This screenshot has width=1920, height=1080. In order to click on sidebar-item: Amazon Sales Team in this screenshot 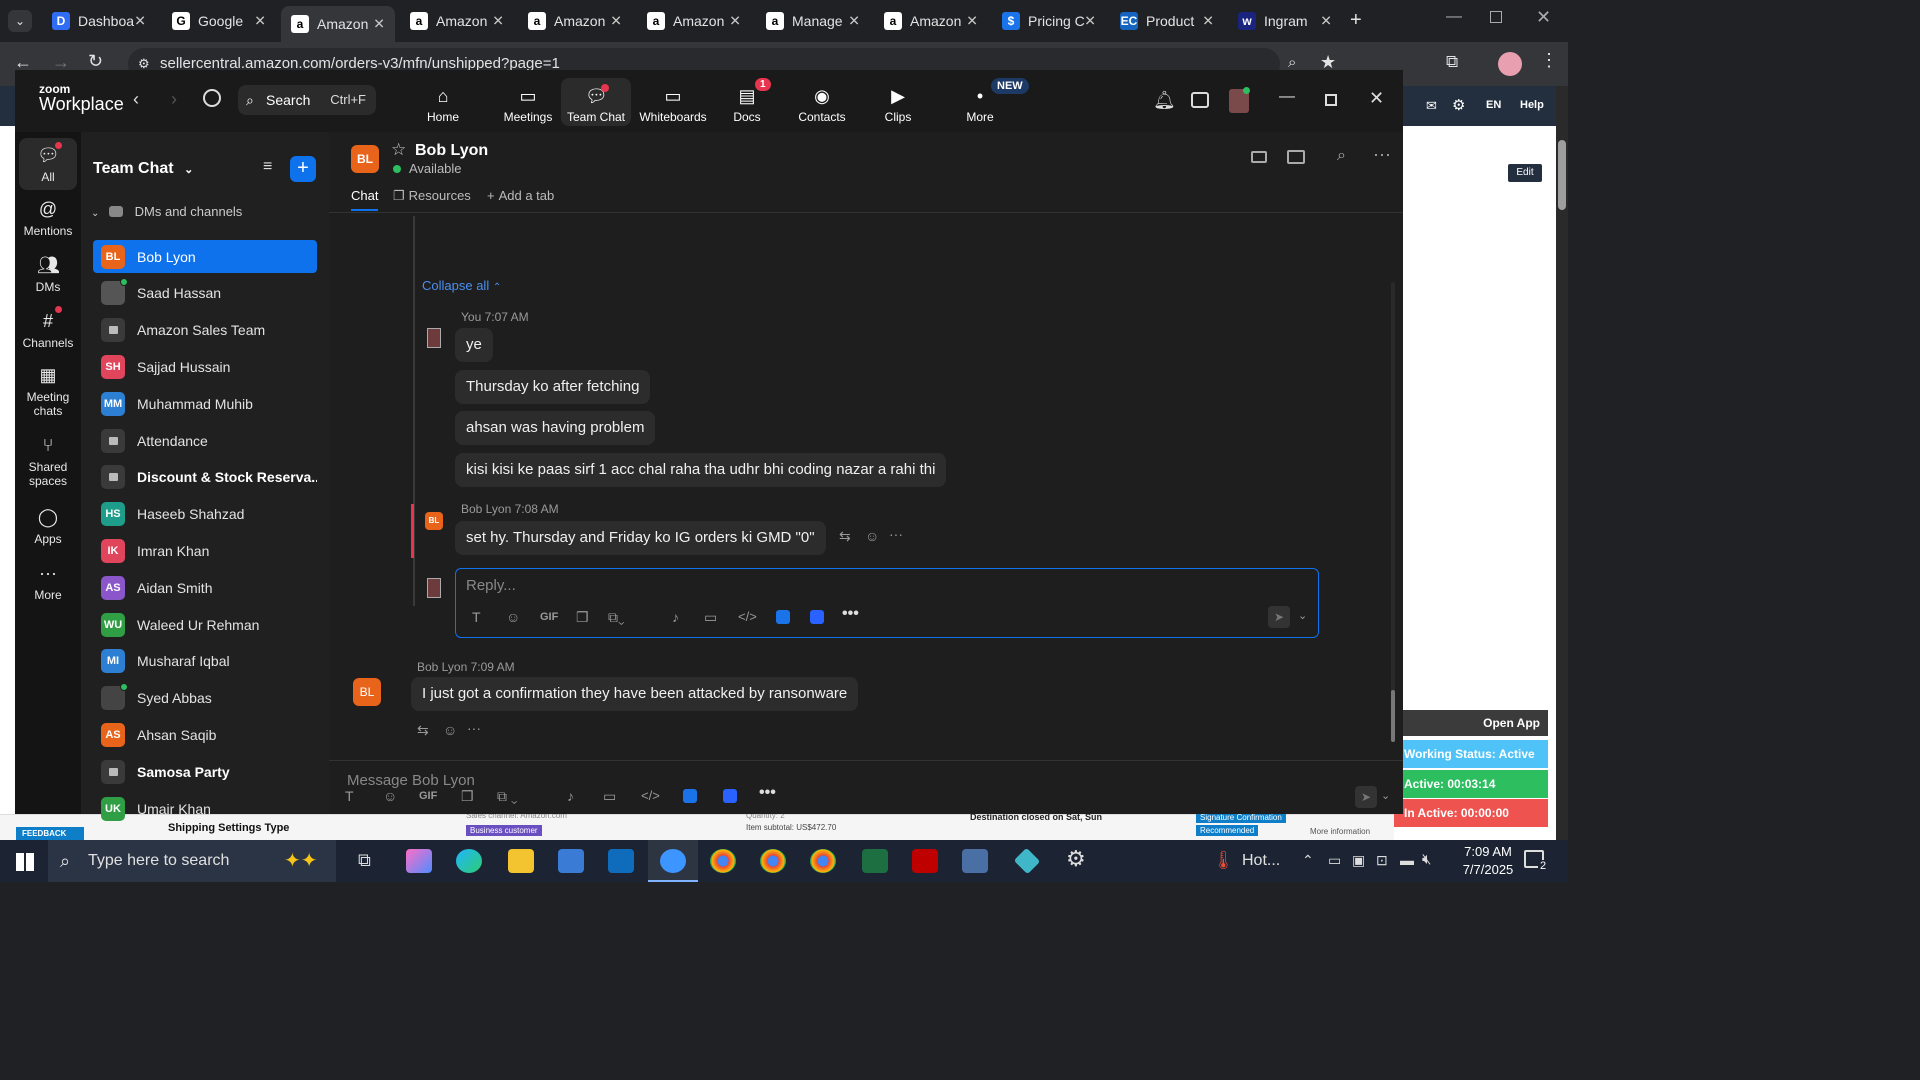, I will do `click(205, 330)`.